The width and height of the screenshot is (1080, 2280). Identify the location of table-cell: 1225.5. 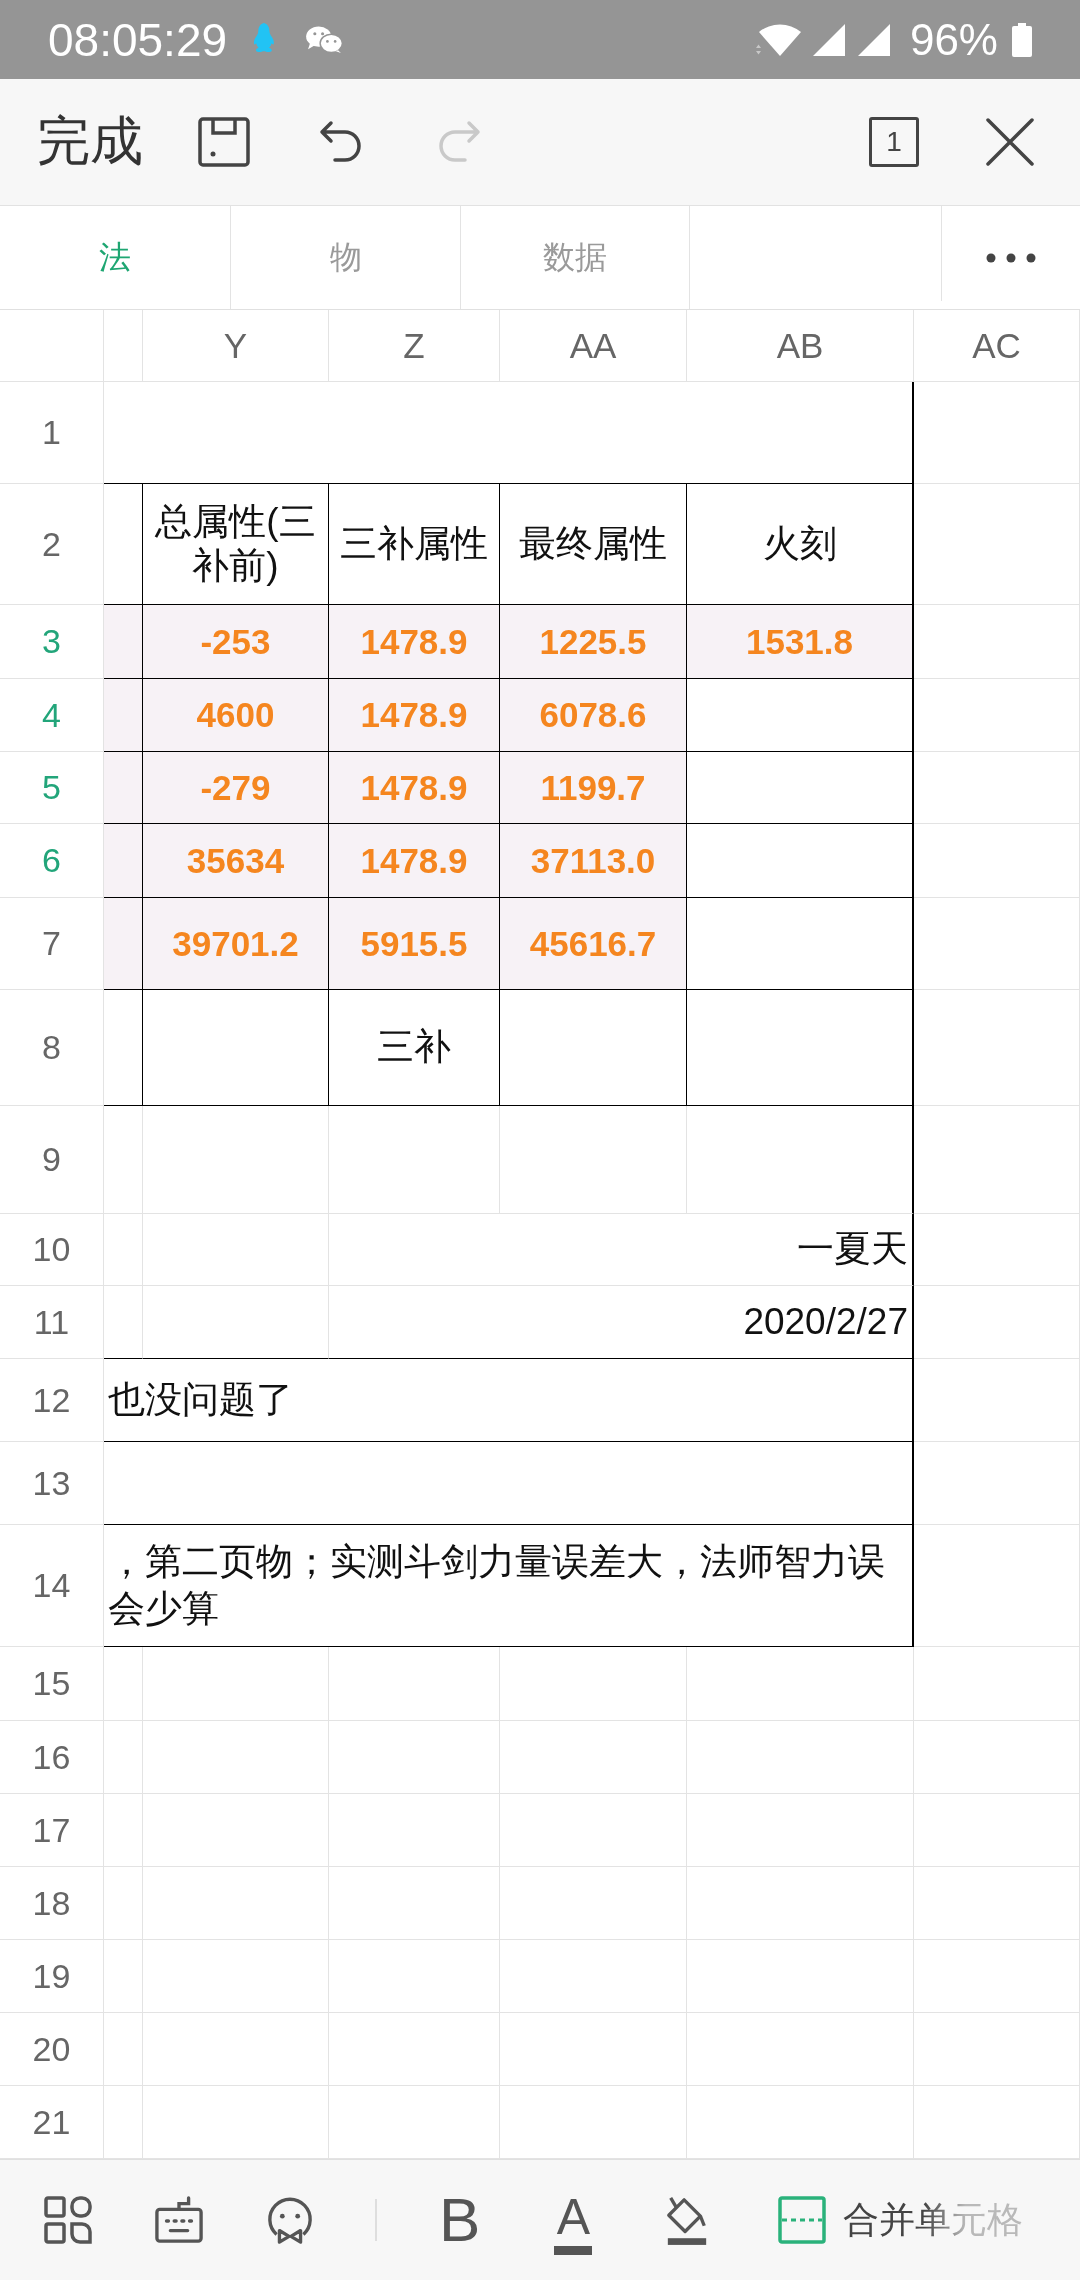
(593, 642).